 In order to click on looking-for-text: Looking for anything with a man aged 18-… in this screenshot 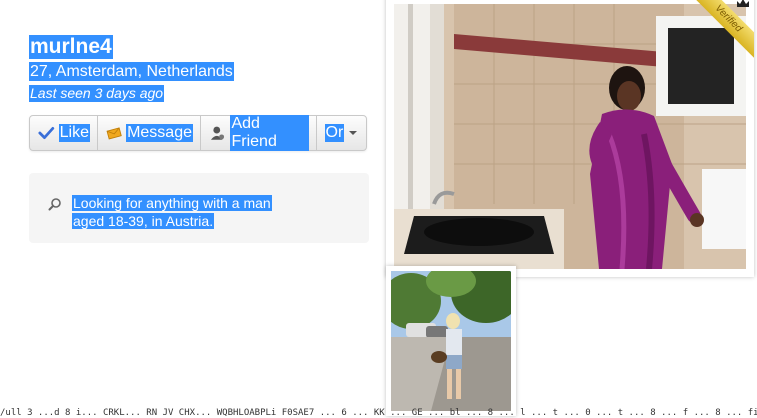, I will do `click(187, 212)`.